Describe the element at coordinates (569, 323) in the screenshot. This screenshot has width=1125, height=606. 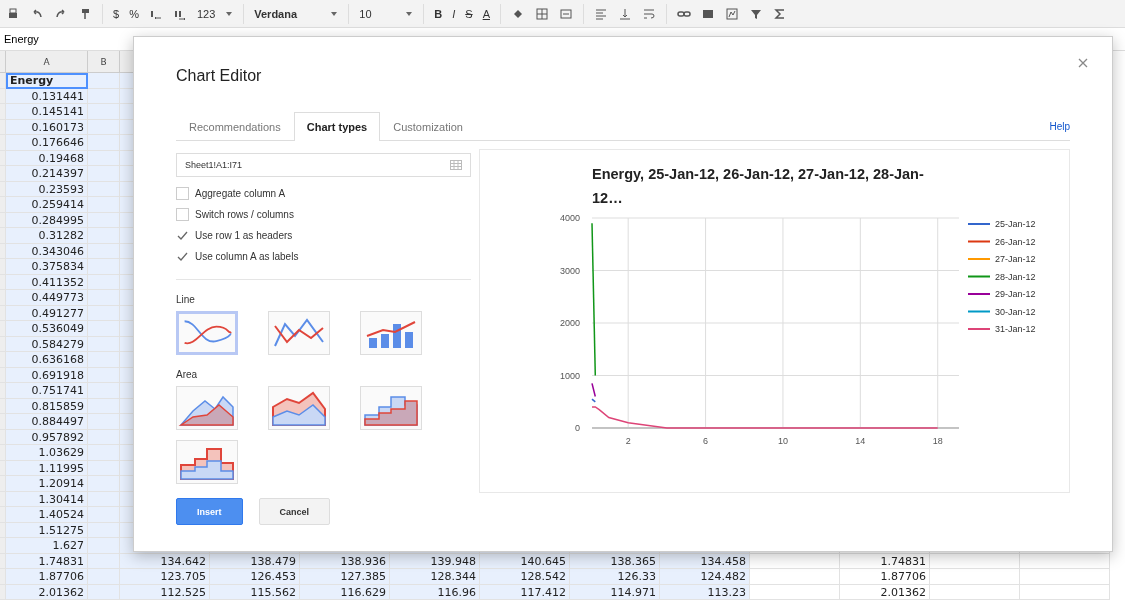
I see `y-tick-label: 2000` at that location.